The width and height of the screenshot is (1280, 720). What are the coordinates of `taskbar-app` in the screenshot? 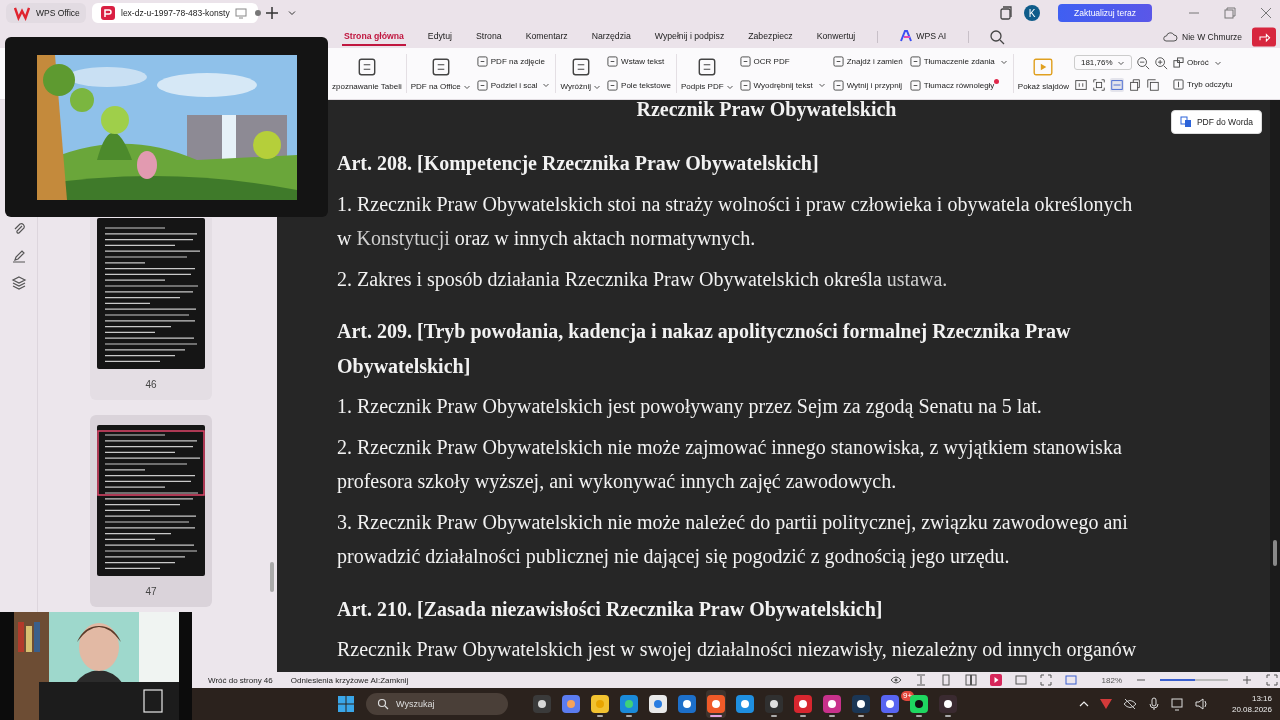 It's located at (716, 704).